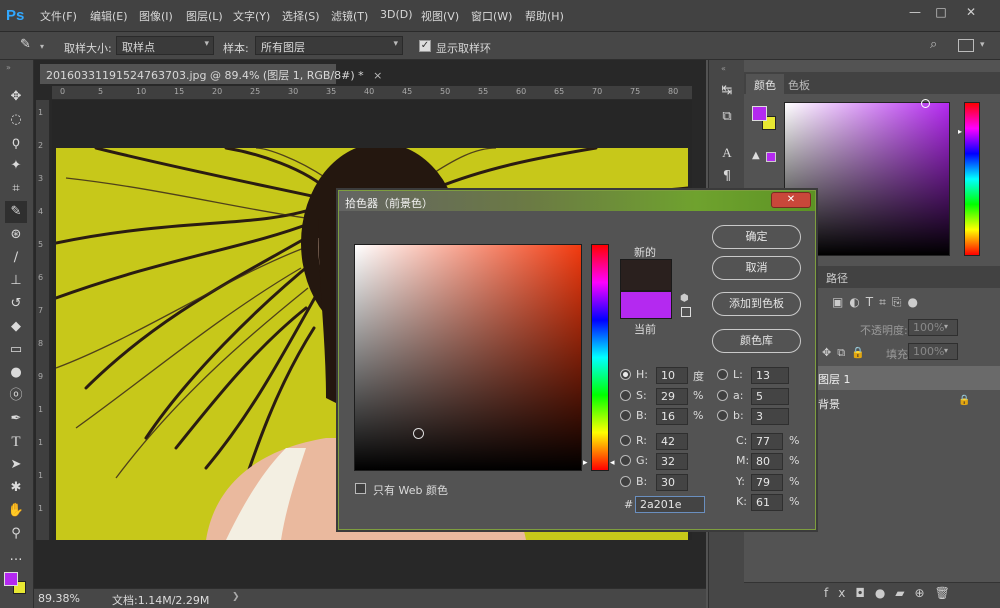 Image resolution: width=1000 pixels, height=608 pixels. Describe the element at coordinates (892, 593) in the screenshot. I see `layer-actions-icons: fx◘●▰⊕🗑` at that location.